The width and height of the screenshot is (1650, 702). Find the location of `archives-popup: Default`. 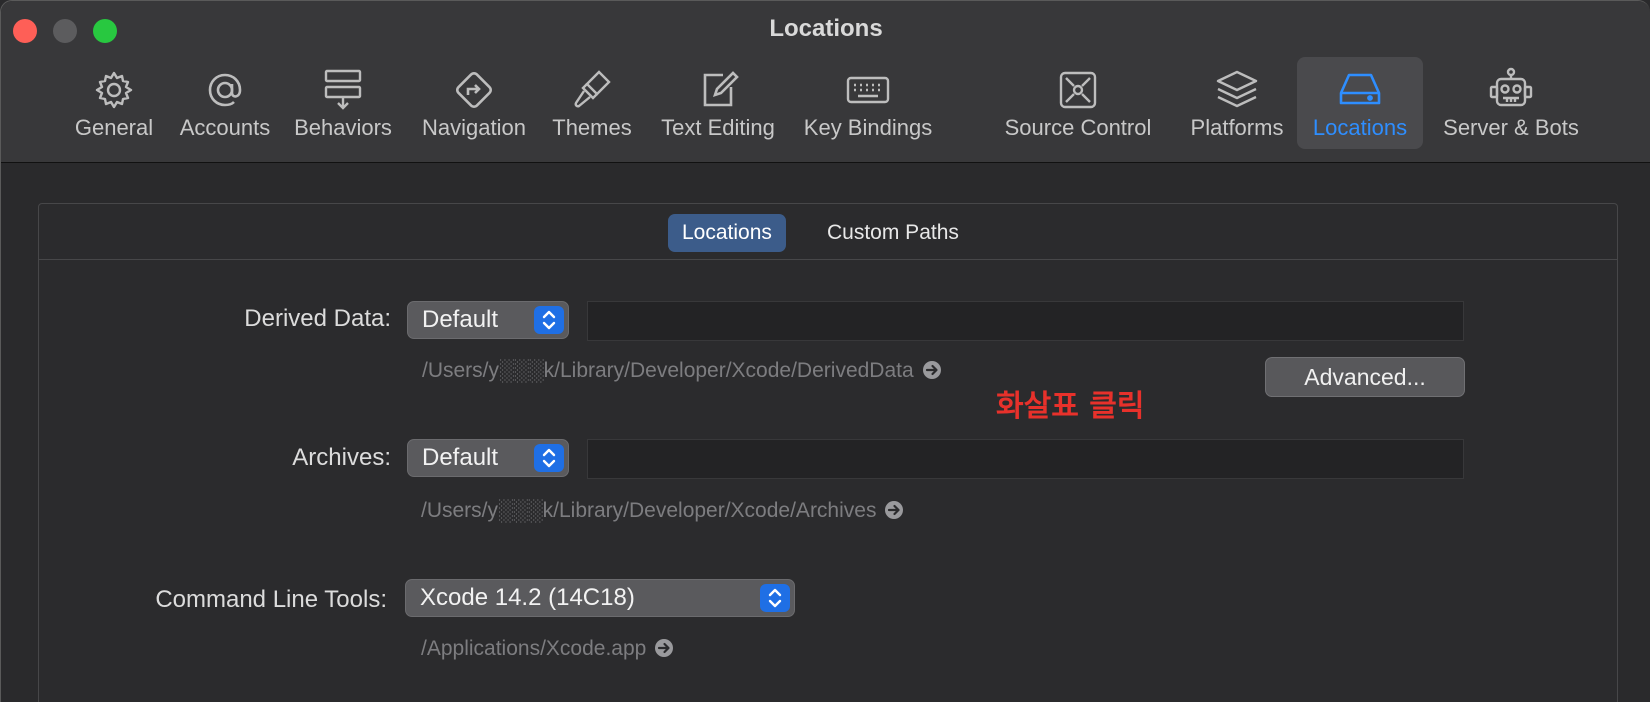

archives-popup: Default is located at coordinates (488, 458).